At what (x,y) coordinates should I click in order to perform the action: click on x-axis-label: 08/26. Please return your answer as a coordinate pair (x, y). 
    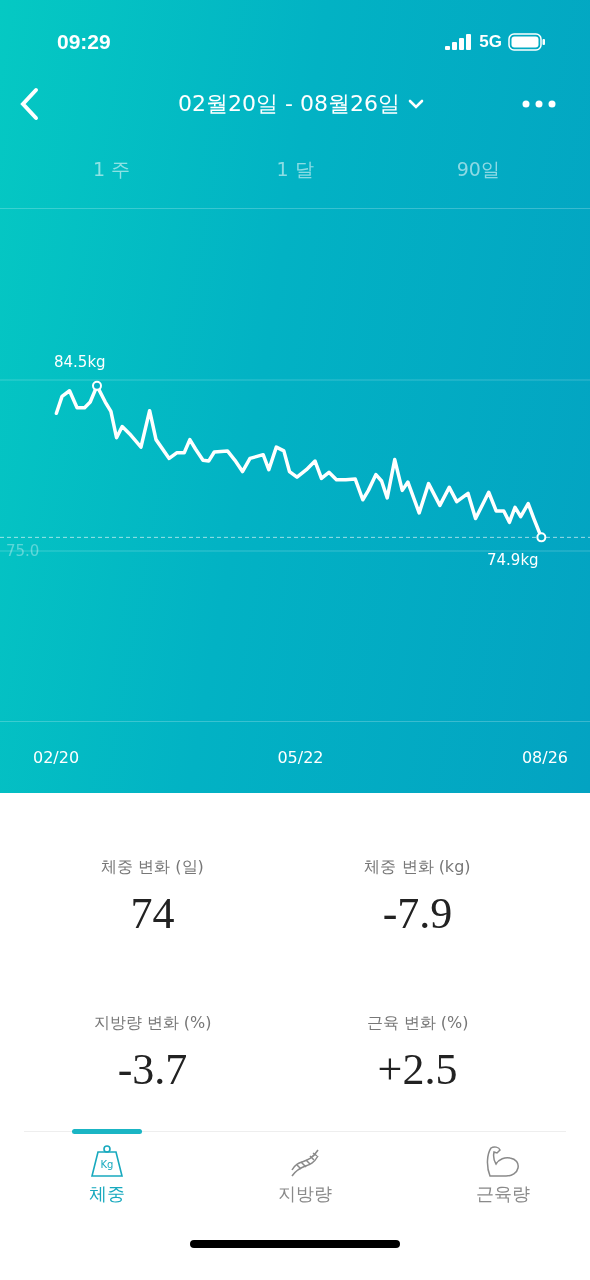
    Looking at the image, I should click on (544, 757).